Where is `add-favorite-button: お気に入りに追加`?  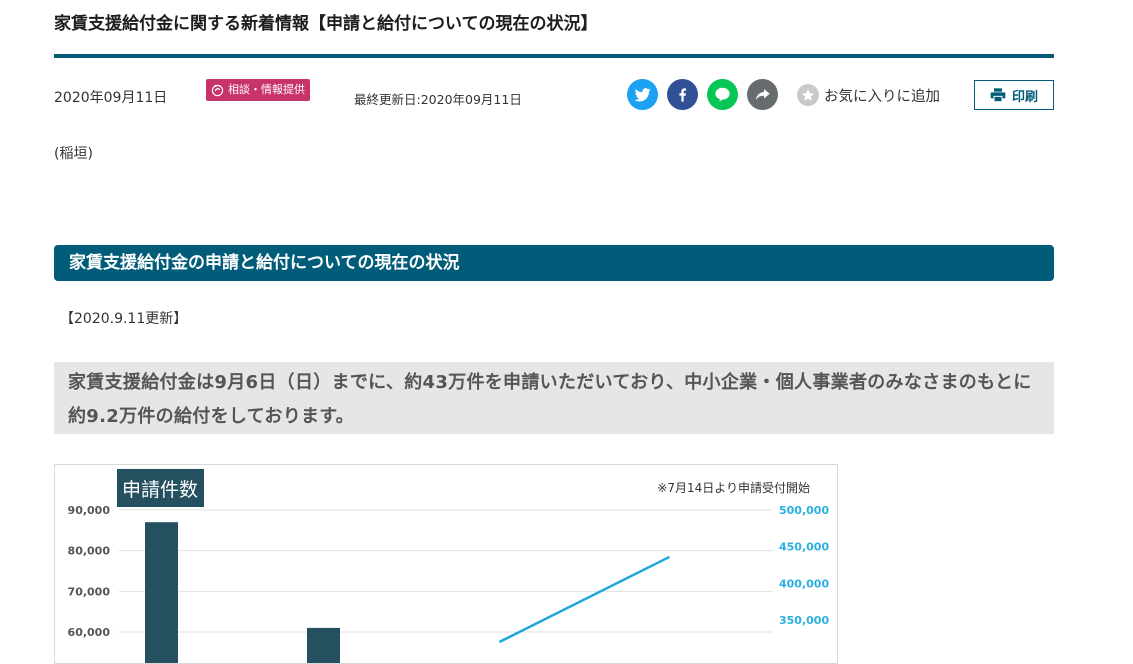 add-favorite-button: お気に入りに追加 is located at coordinates (868, 95).